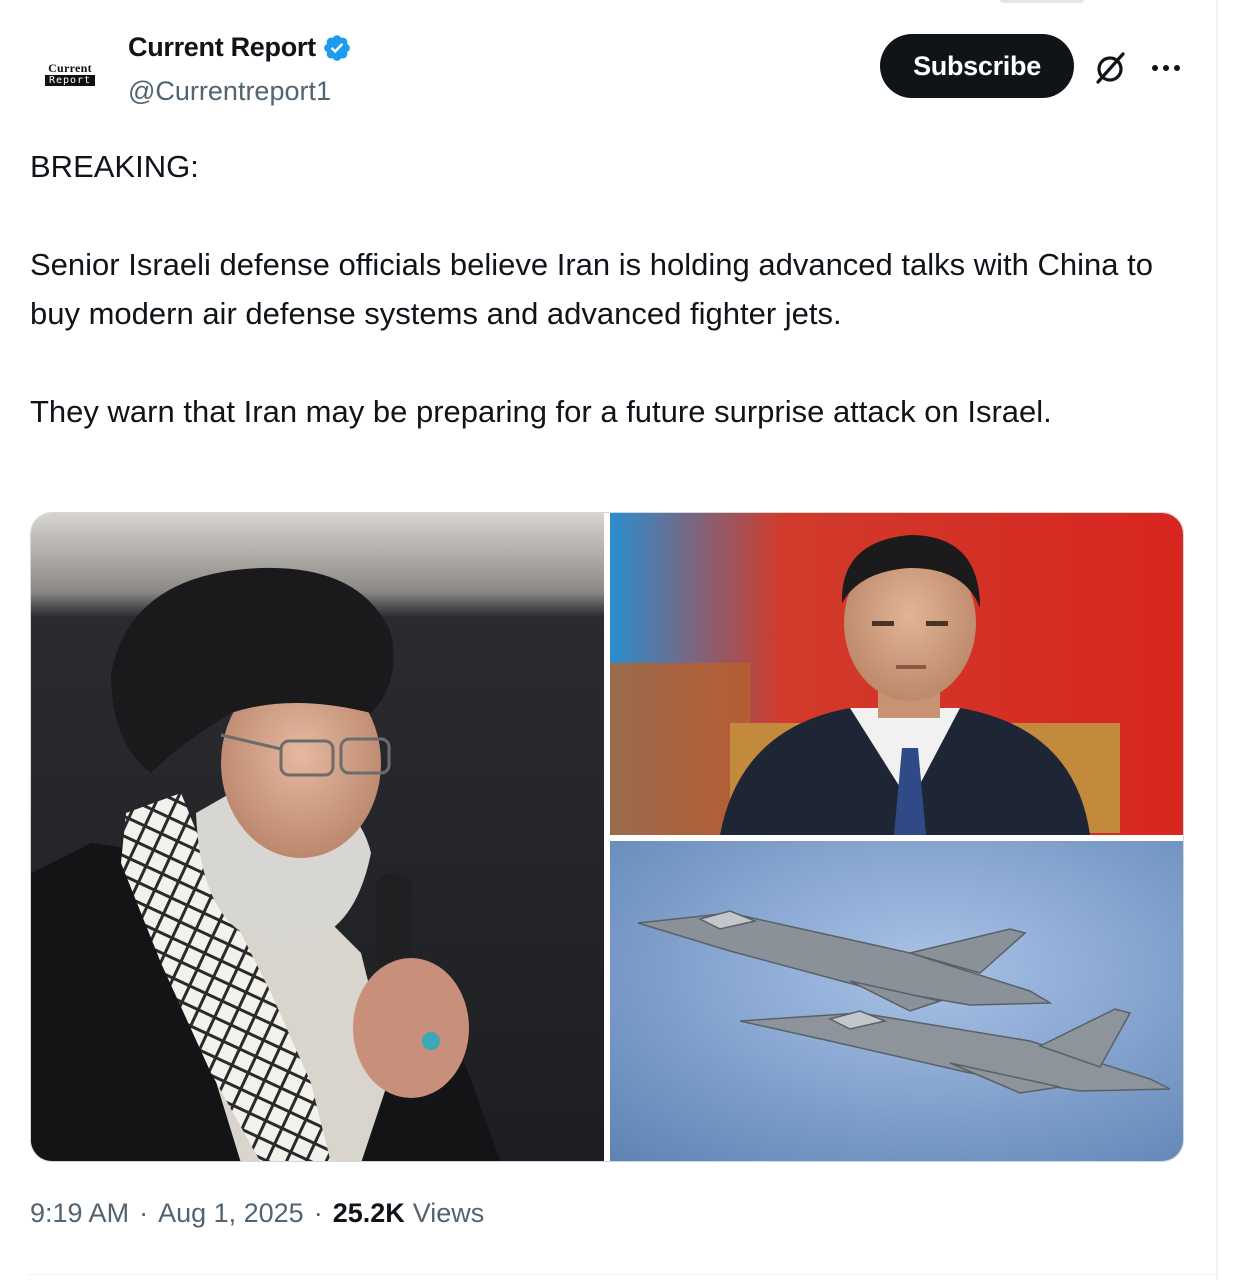 Image resolution: width=1244 pixels, height=1280 pixels. Describe the element at coordinates (1166, 68) in the screenshot. I see `more-horizontal-icon` at that location.